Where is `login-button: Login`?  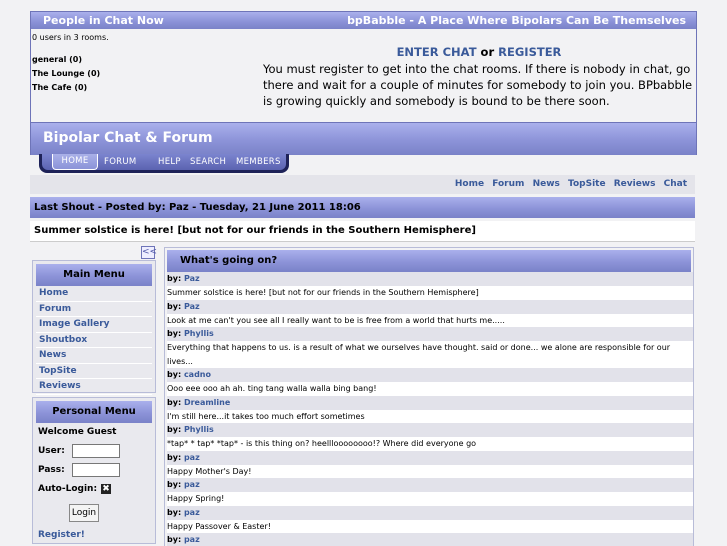
login-button: Login is located at coordinates (84, 513).